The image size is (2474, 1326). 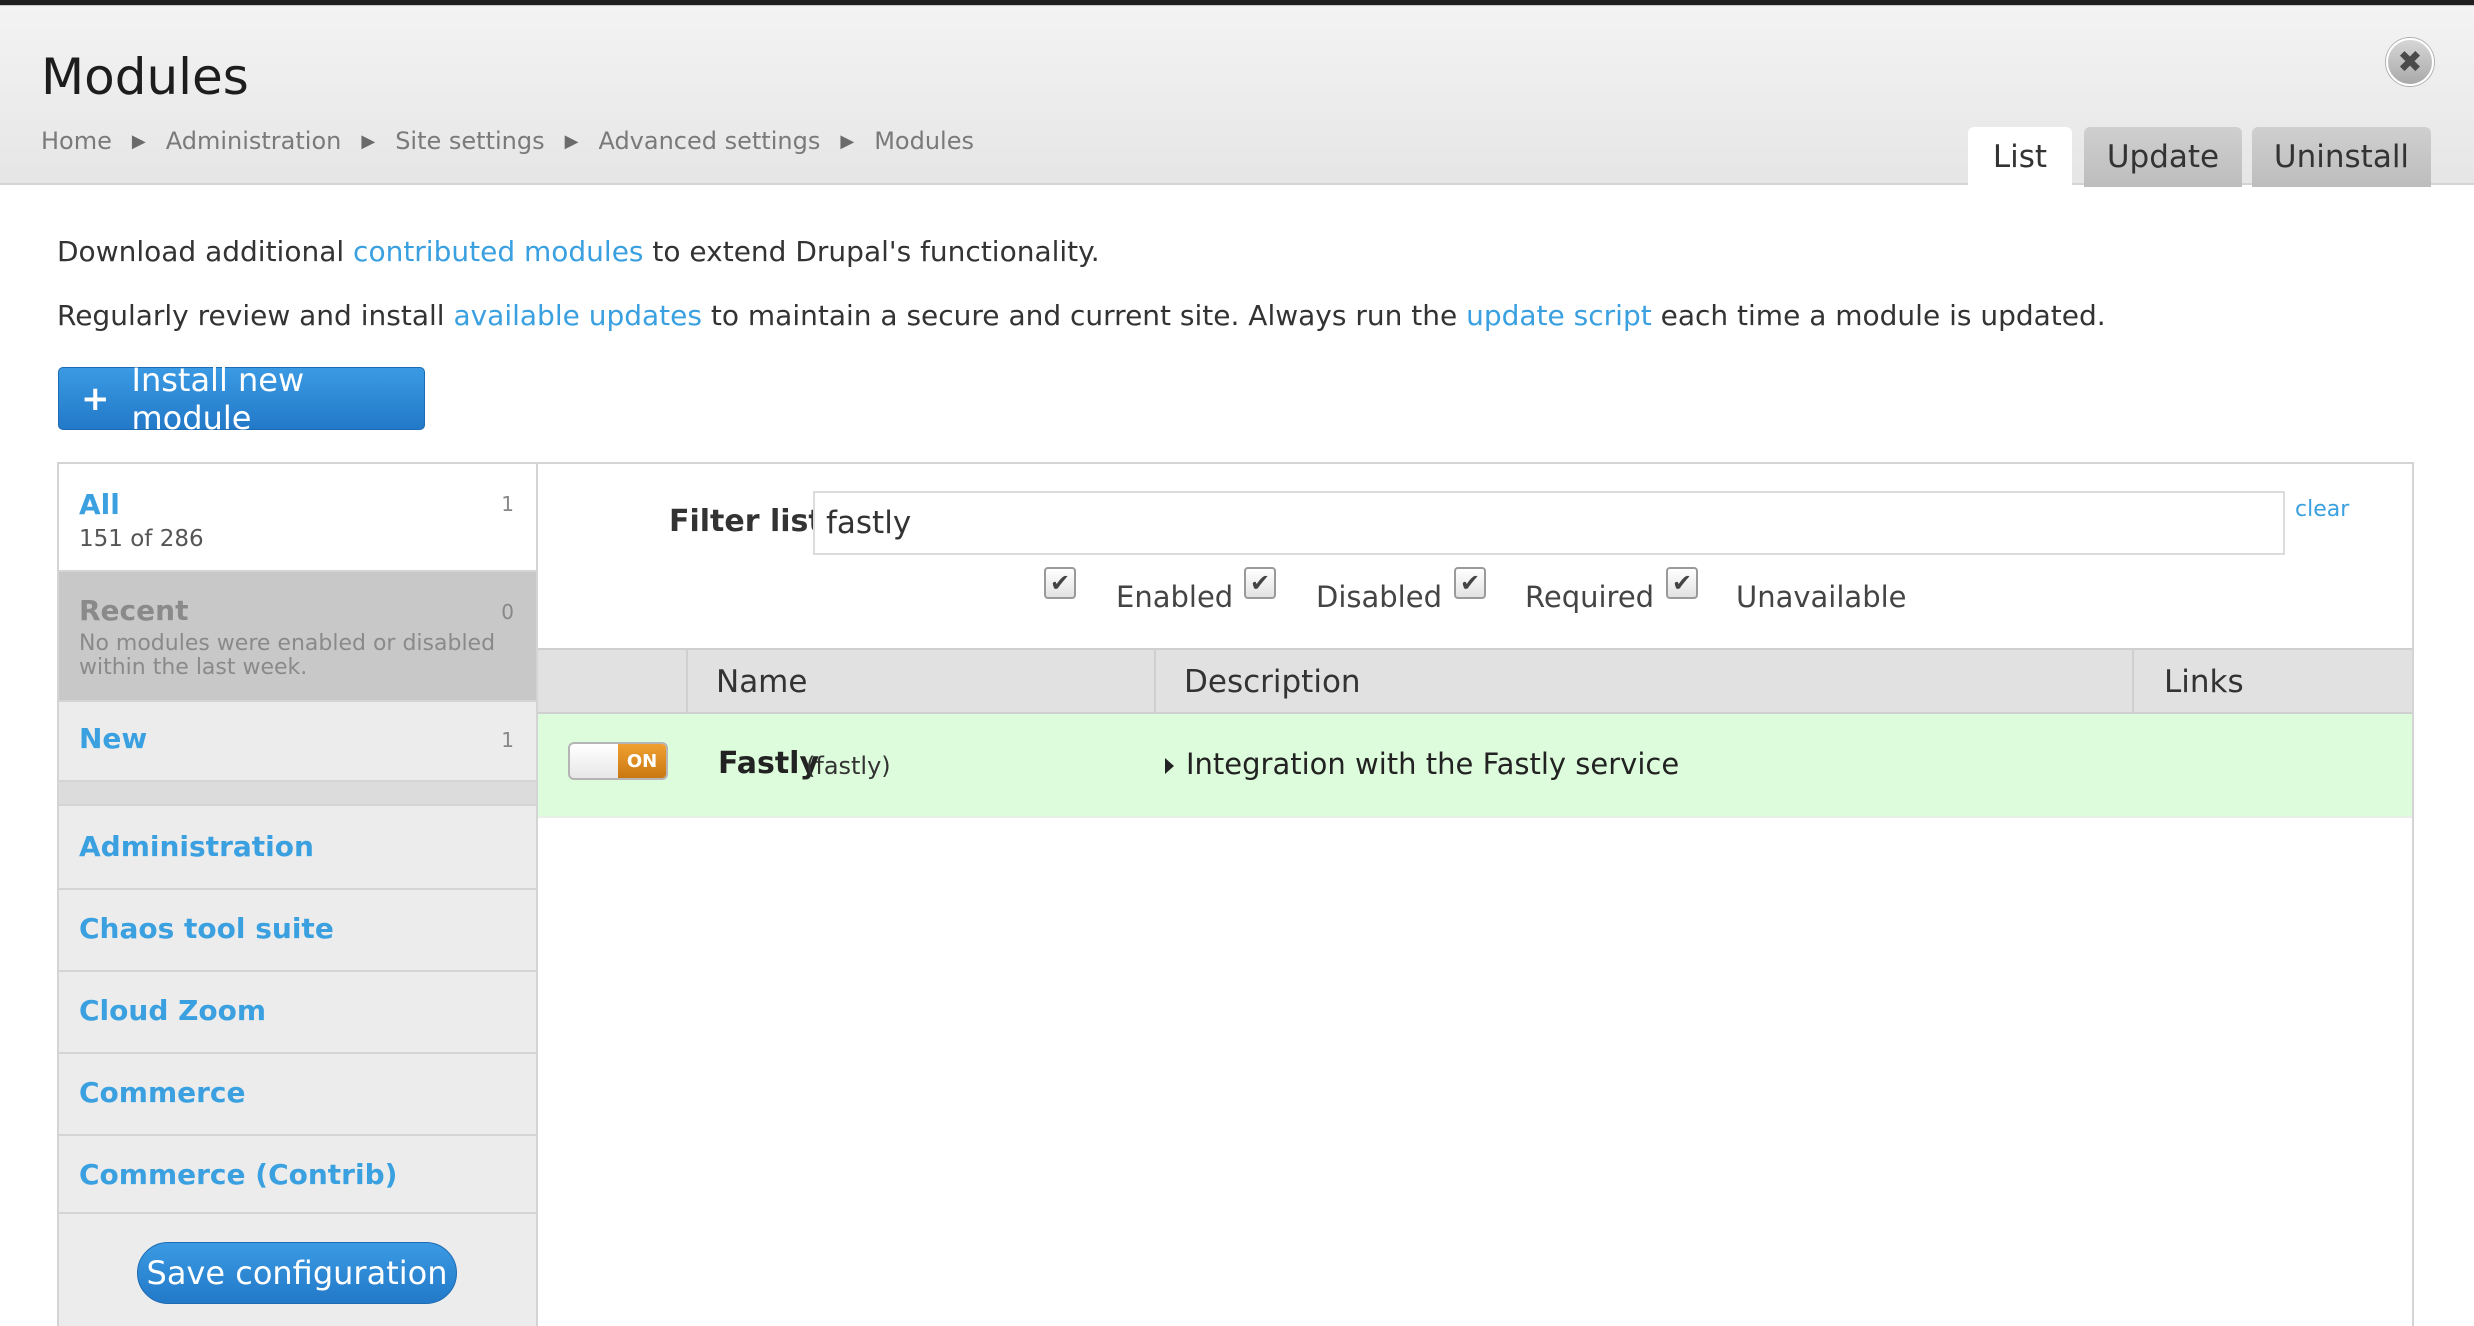 I want to click on category-count: 0, so click(x=507, y=612).